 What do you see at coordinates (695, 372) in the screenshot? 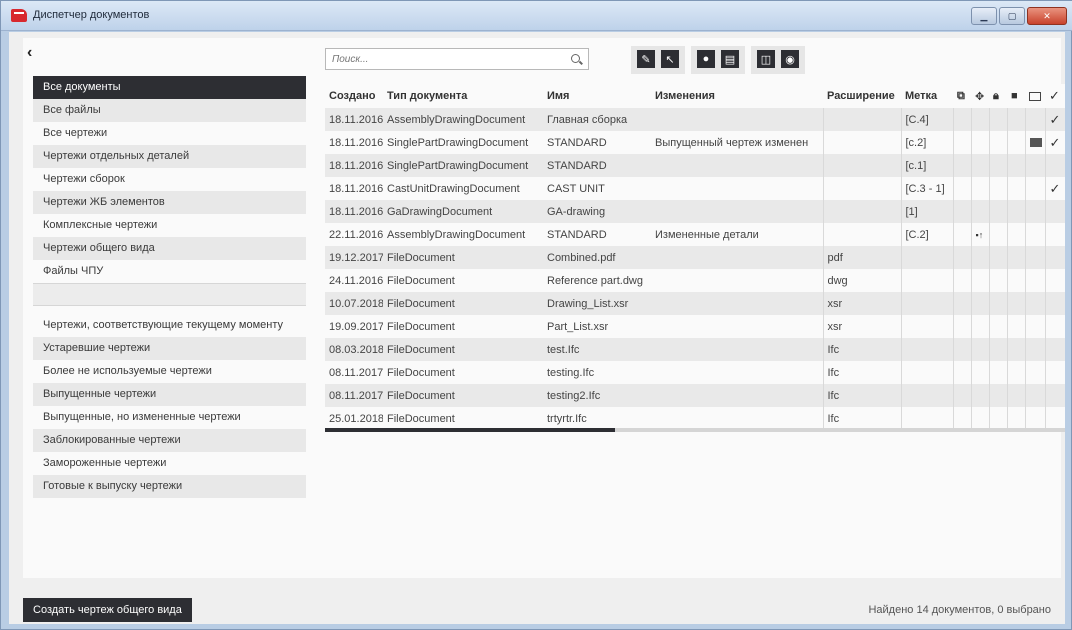
I see `table-row: 08.11.2017 FileDocument testing.Ifc Ifc` at bounding box center [695, 372].